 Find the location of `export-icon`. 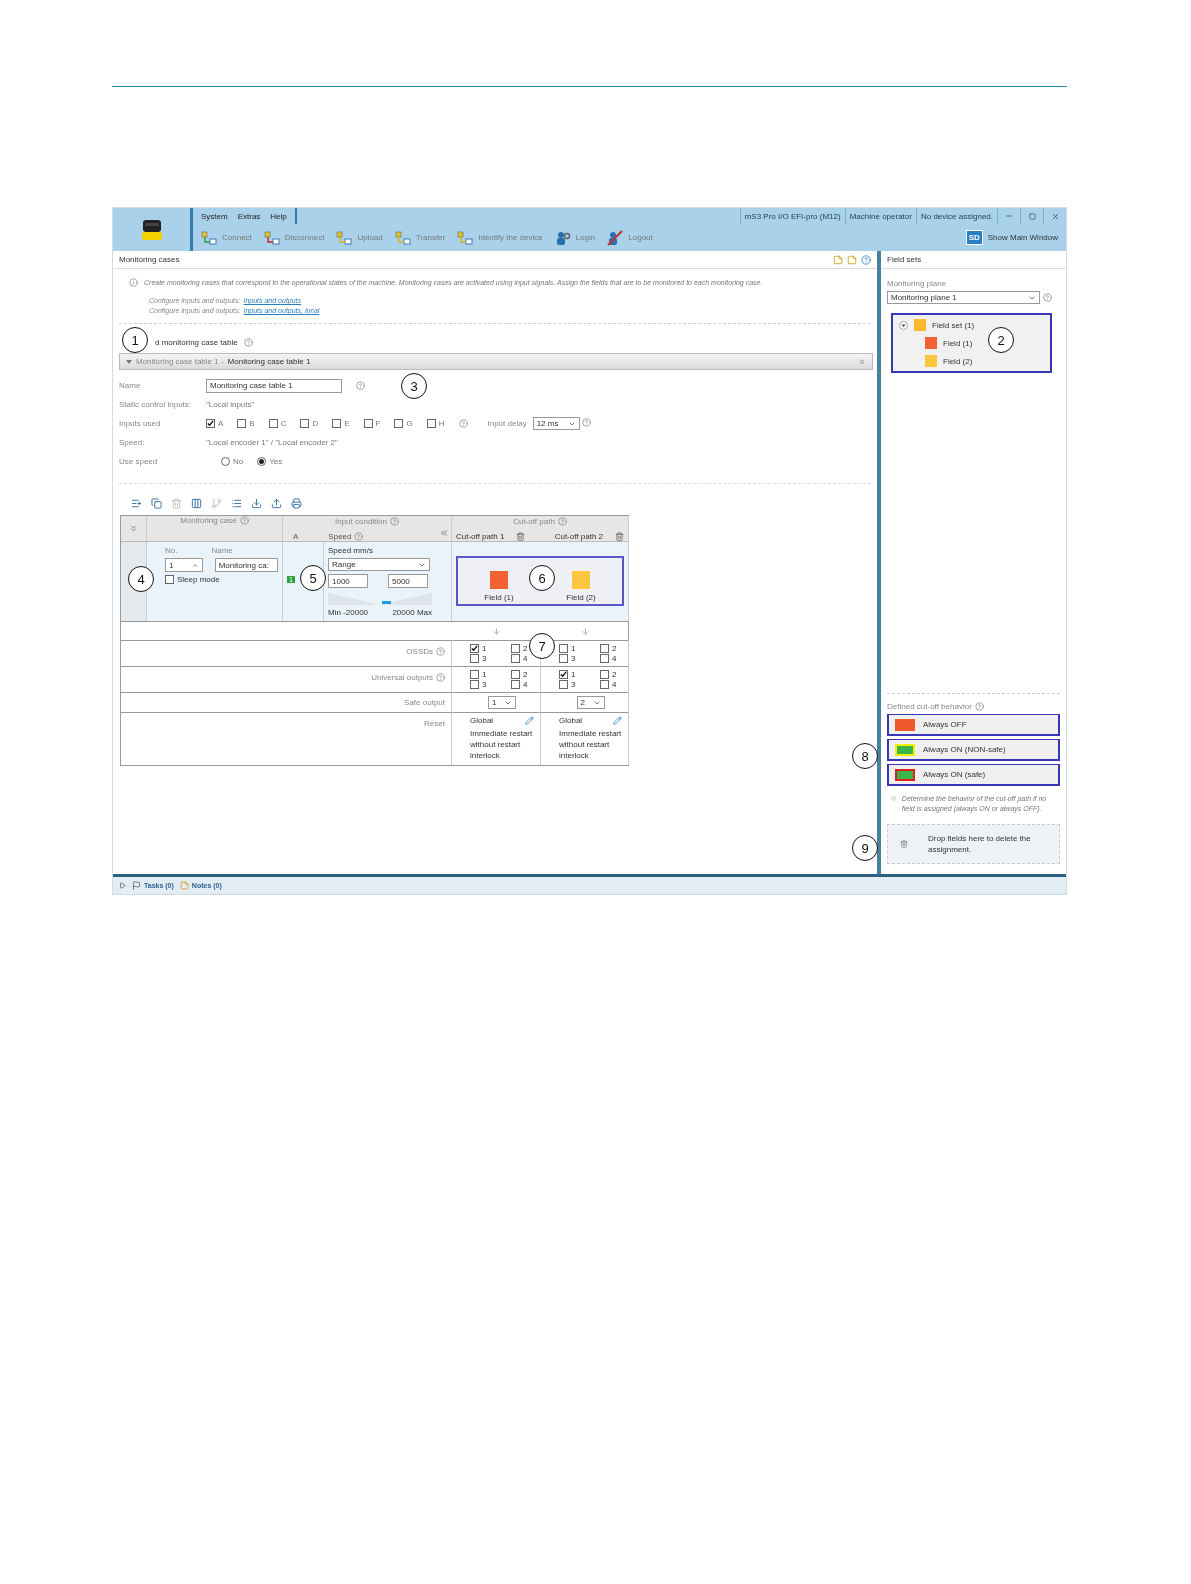

export-icon is located at coordinates (276, 503).